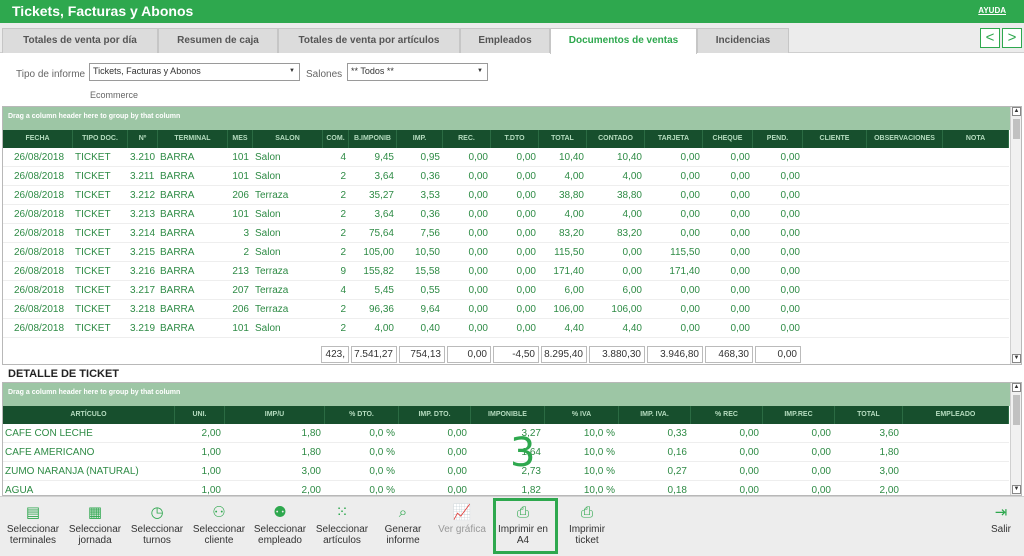  Describe the element at coordinates (508, 415) in the screenshot. I see `column-header: IMPONIBLE` at that location.